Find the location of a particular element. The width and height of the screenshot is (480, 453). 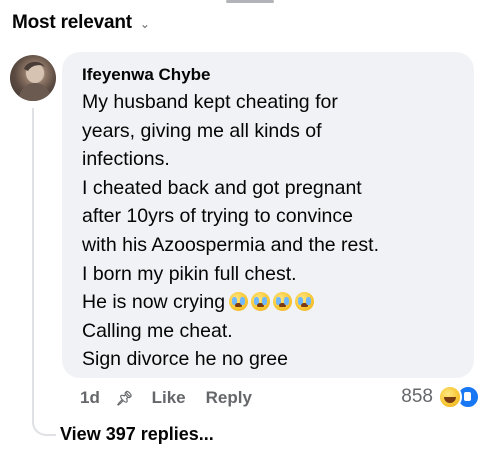

comment-author: Ifeyenwa Chybe is located at coordinates (271, 75).